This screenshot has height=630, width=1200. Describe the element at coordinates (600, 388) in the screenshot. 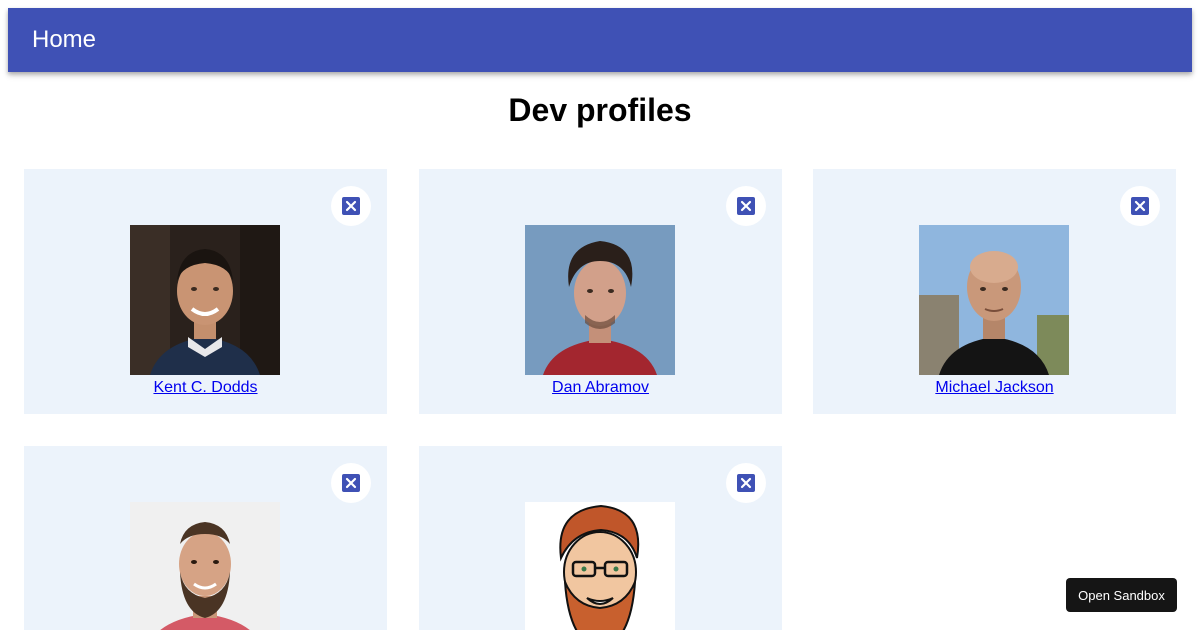

I see `profile-name-link: Dan Abramov` at that location.